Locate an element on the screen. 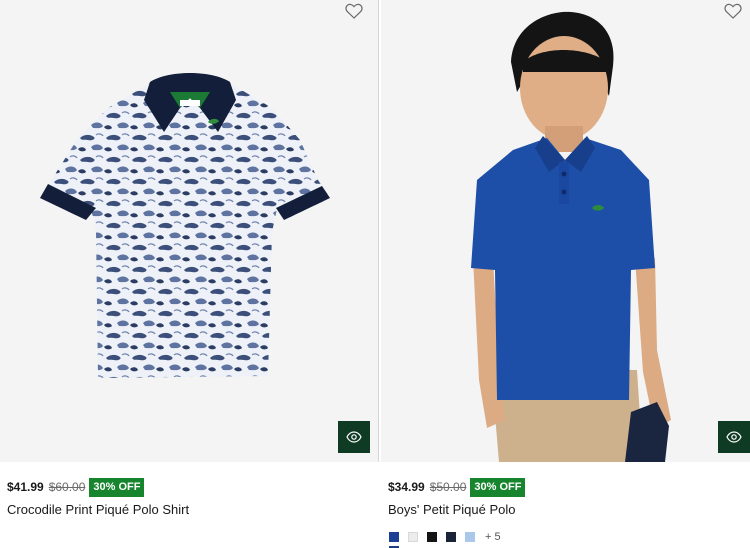 The width and height of the screenshot is (750, 548). color-swatches: + 5 is located at coordinates (445, 539).